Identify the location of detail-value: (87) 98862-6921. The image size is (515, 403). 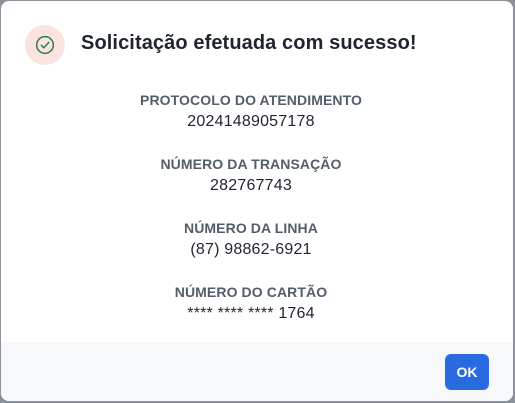
(251, 249).